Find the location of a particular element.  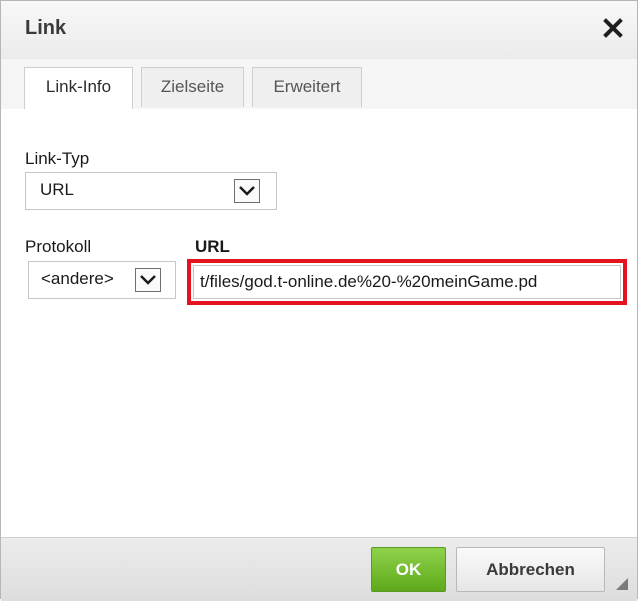

tab-bar: Link-Info Zielseite Erweitert is located at coordinates (319, 84).